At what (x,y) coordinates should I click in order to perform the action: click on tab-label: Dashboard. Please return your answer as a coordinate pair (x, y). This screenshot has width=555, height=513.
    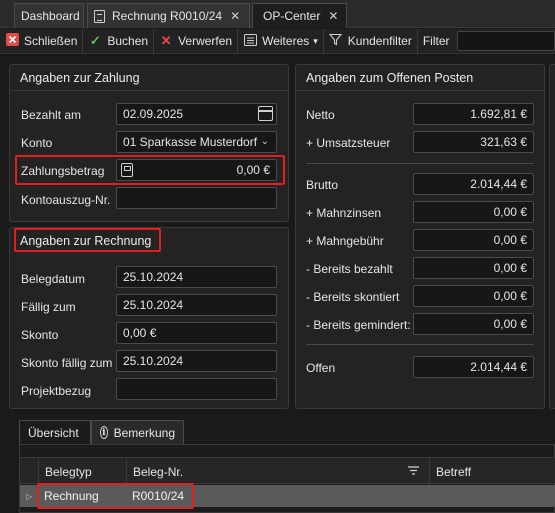
    Looking at the image, I should click on (50, 16).